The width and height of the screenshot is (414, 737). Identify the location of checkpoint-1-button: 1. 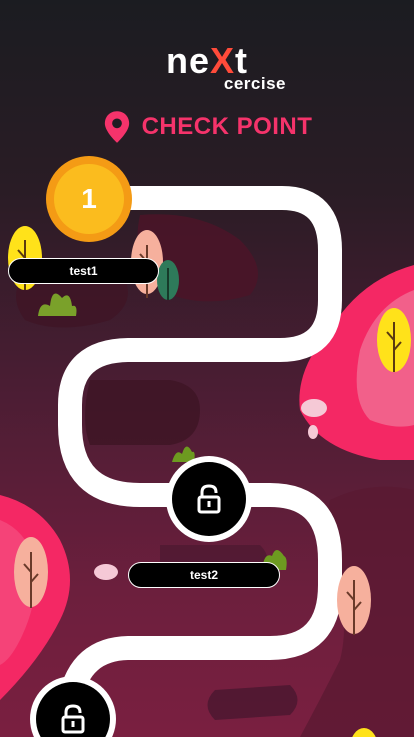
(89, 199).